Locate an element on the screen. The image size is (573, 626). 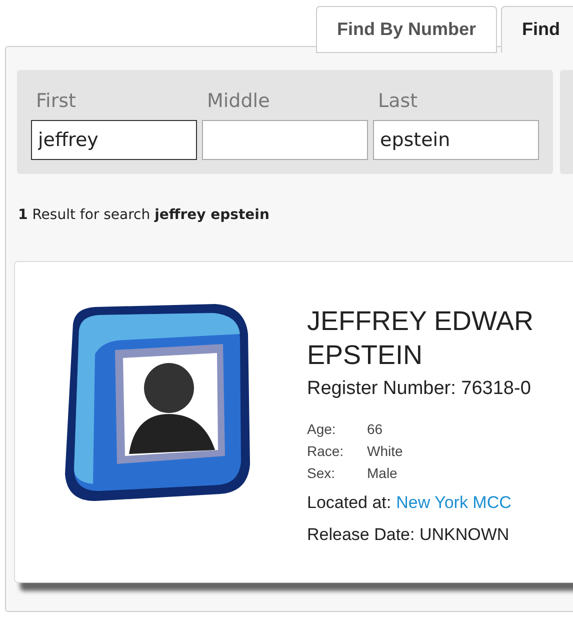
input-field: epstein is located at coordinates (456, 140).